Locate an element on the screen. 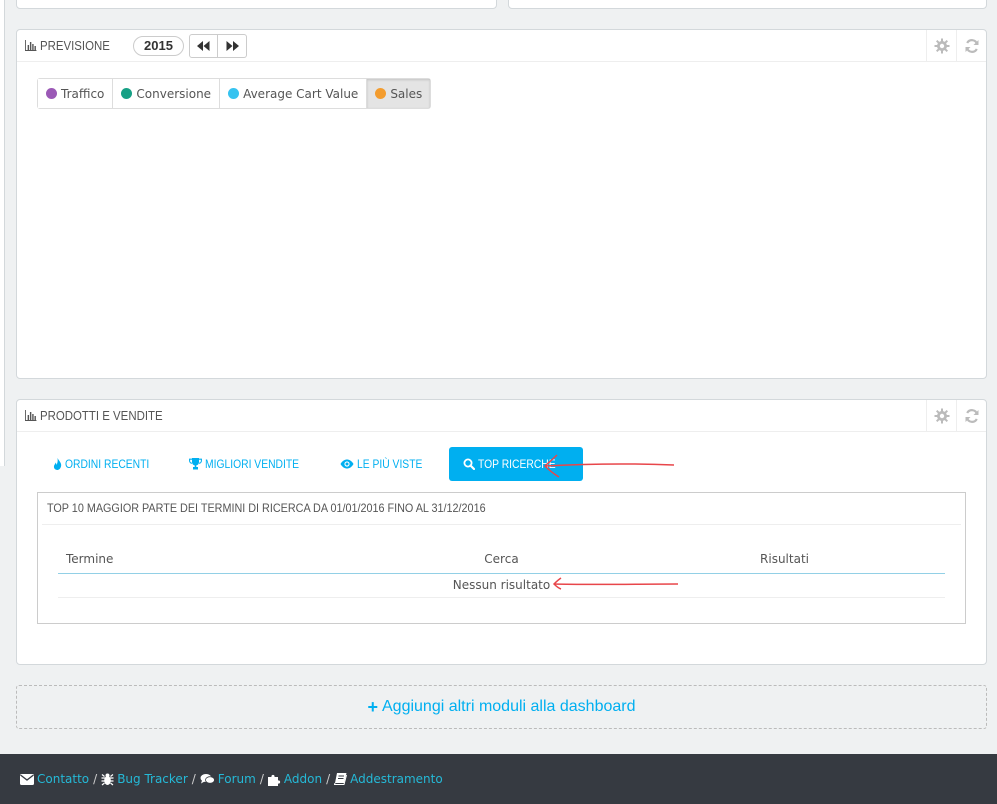  footer-link-addestramento: Addestramento is located at coordinates (388, 779).